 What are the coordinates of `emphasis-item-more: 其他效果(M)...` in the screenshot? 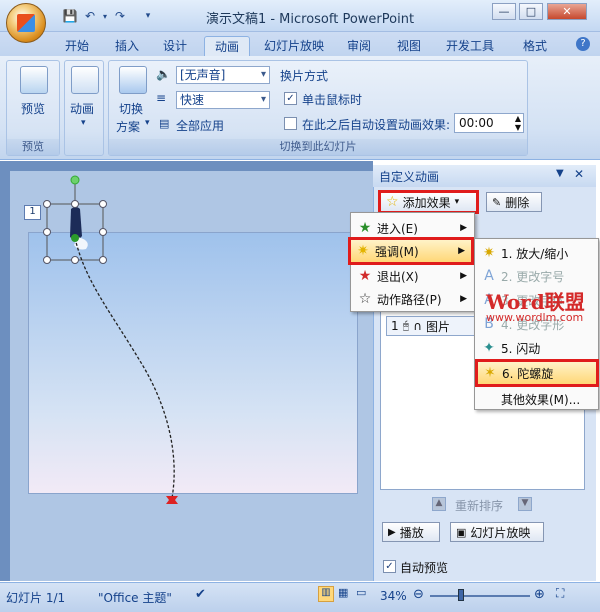 It's located at (537, 399).